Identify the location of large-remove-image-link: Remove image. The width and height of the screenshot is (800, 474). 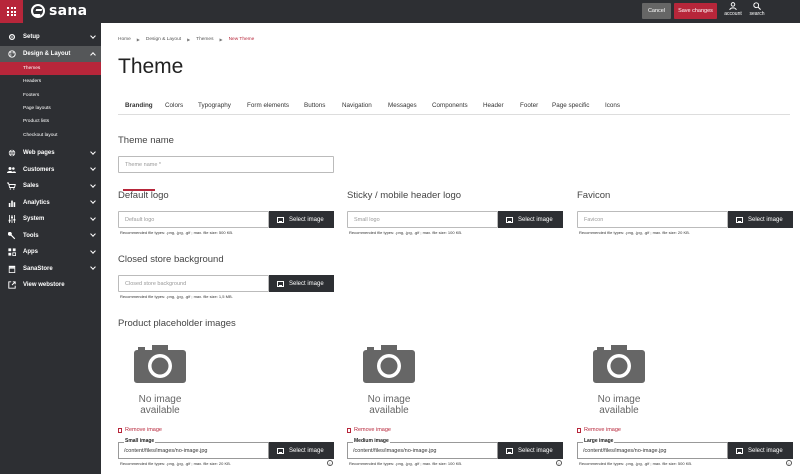
(599, 430).